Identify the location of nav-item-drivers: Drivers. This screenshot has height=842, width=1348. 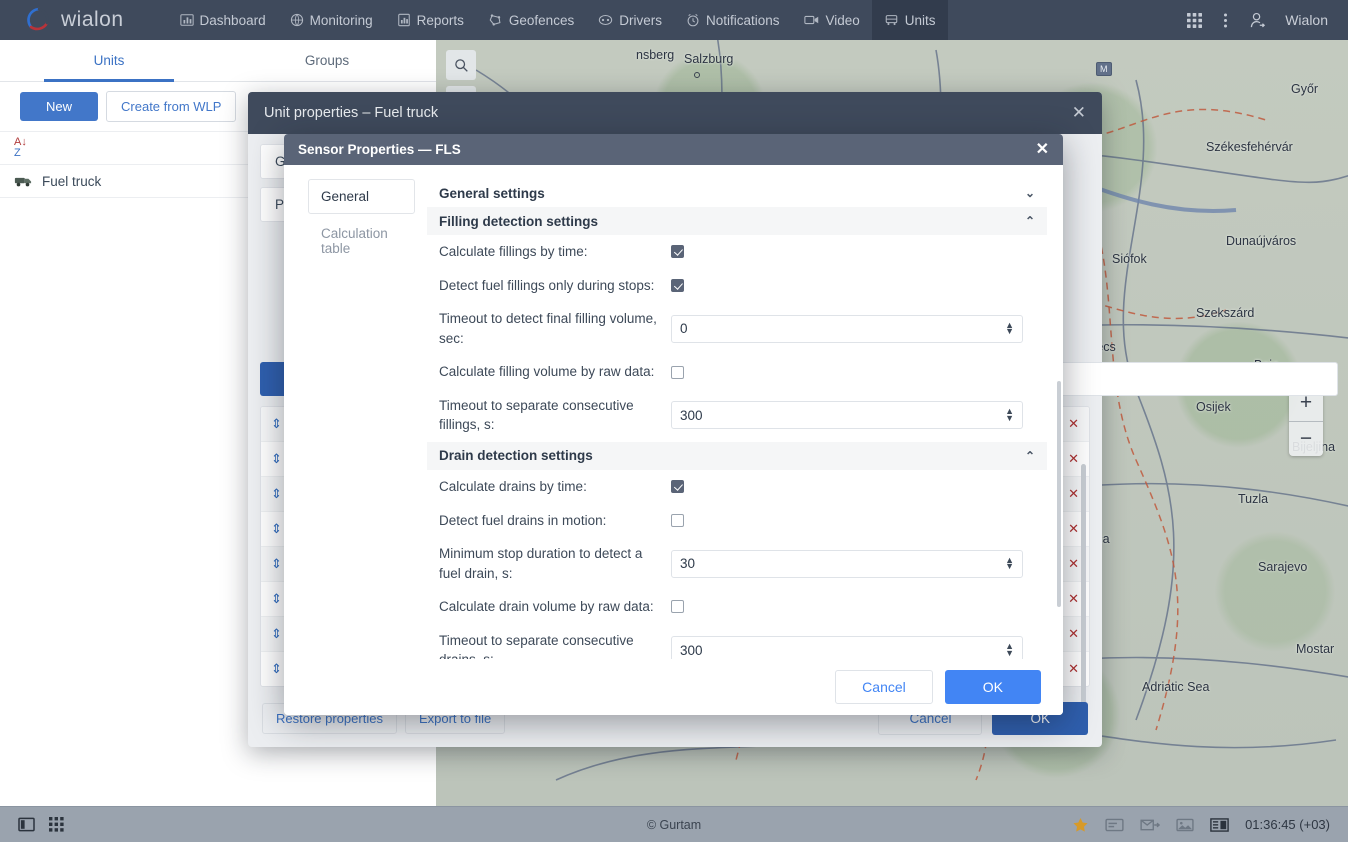
(630, 20).